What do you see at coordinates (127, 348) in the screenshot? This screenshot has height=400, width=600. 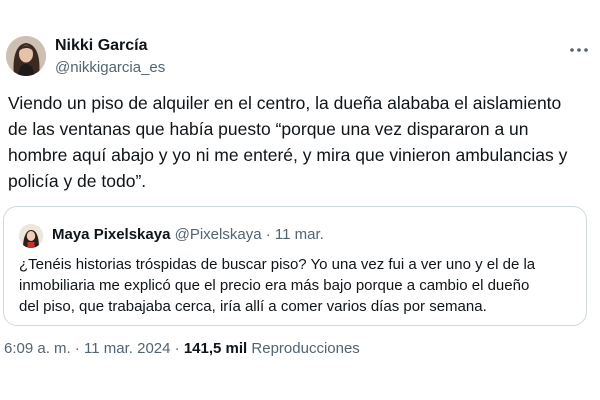 I see `tweet-date: 11 mar. 2024` at bounding box center [127, 348].